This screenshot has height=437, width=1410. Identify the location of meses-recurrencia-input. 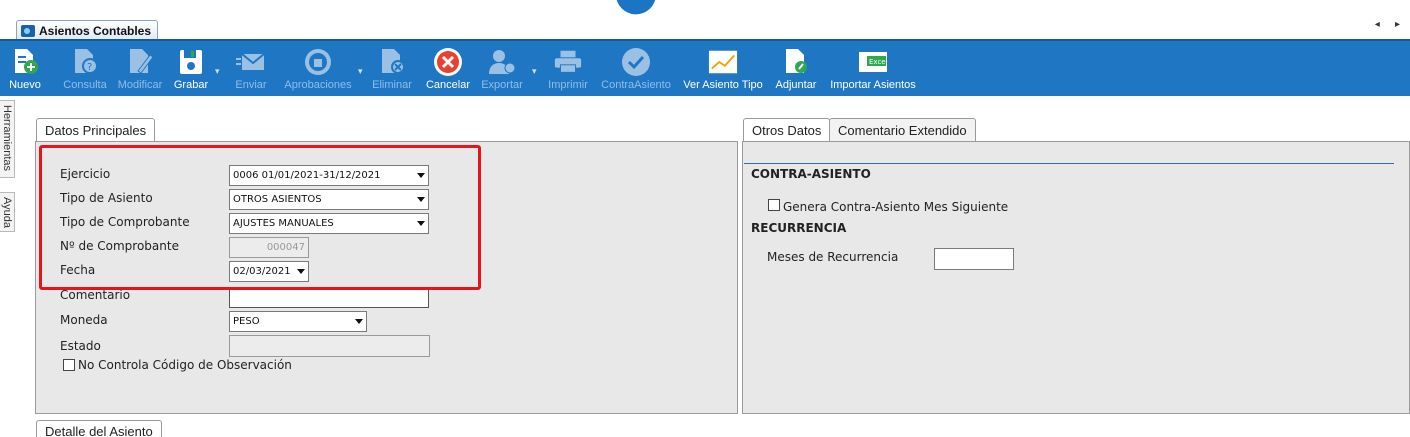
(974, 259).